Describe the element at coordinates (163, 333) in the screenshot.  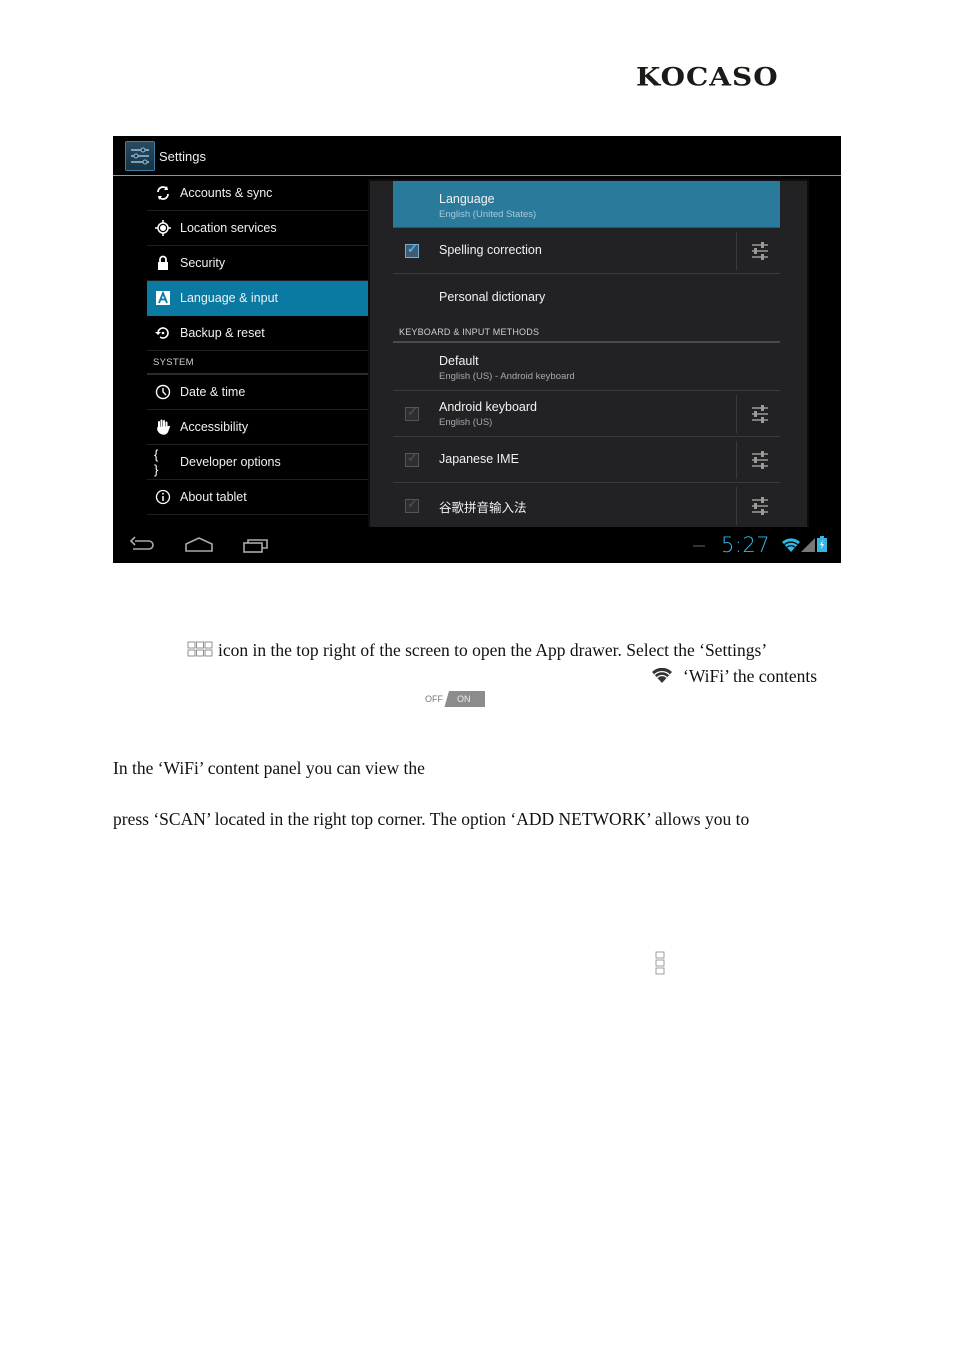
I see `backup-icon` at that location.